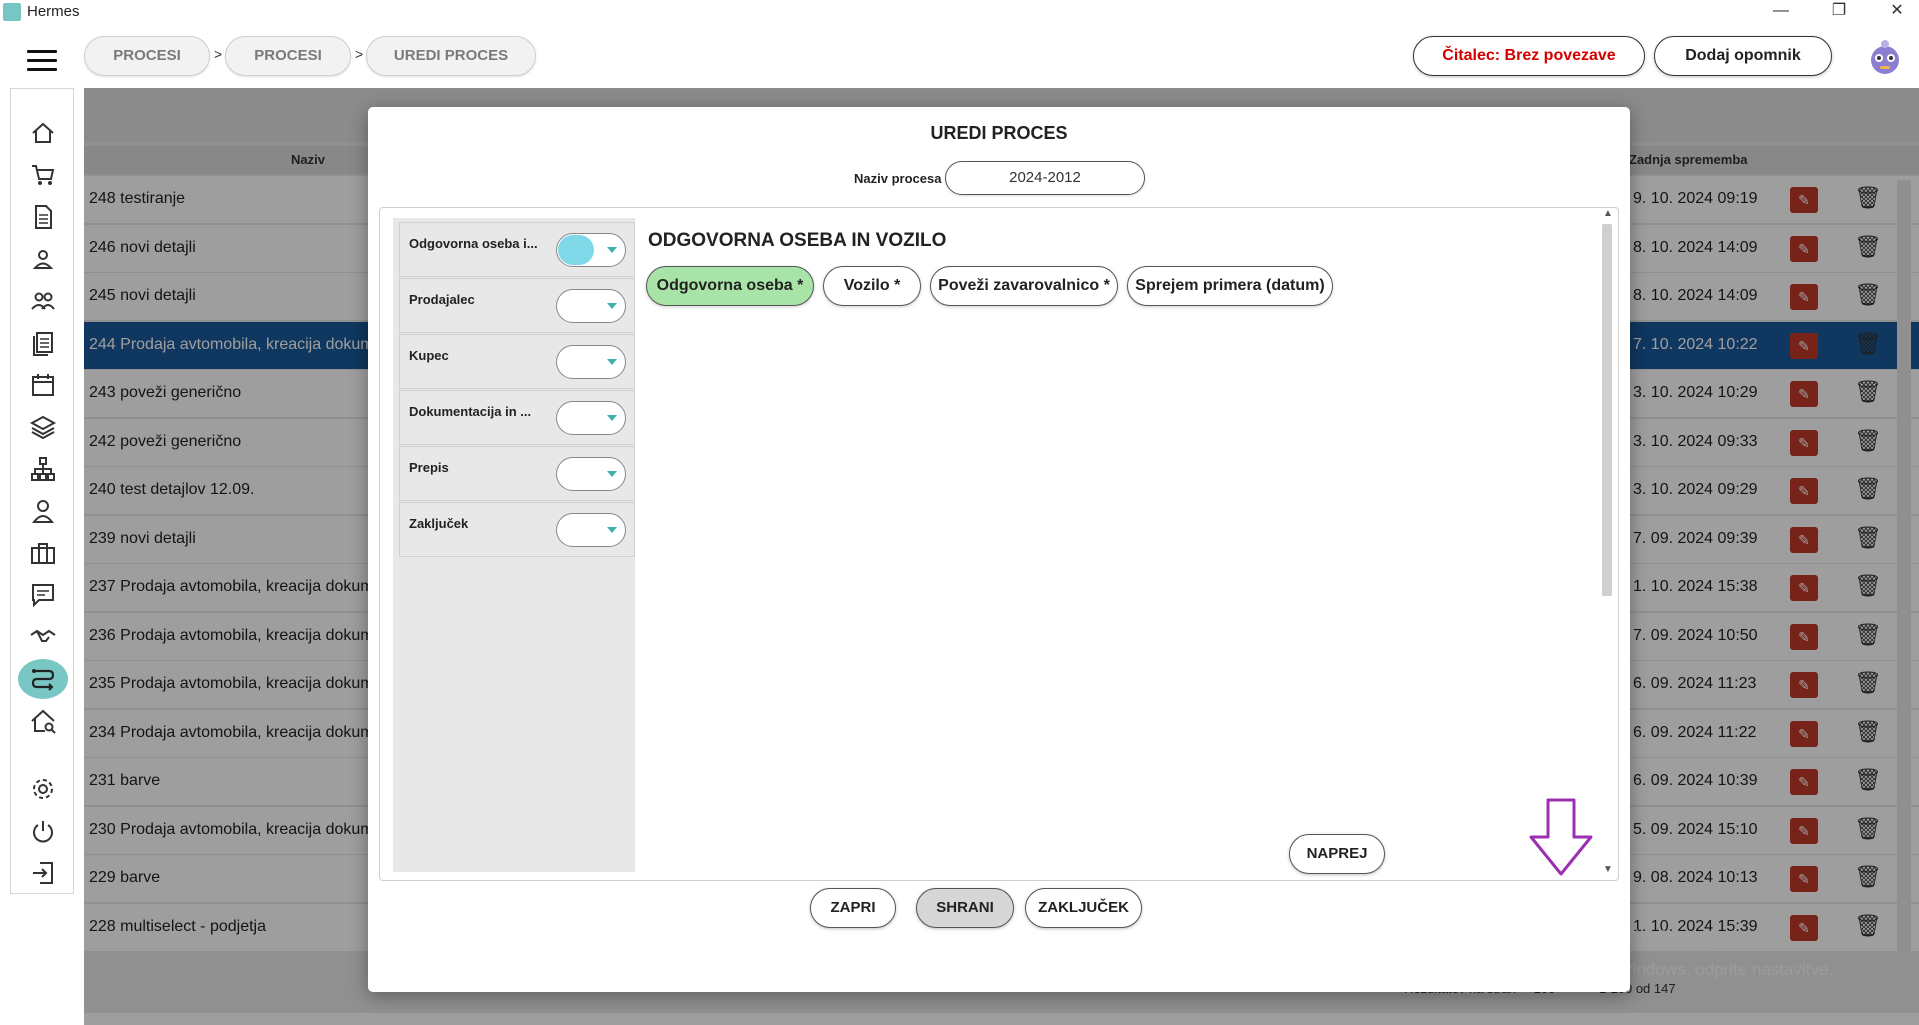 The width and height of the screenshot is (1919, 1025). I want to click on add-reminder-button: Dodaj opomnik, so click(1743, 56).